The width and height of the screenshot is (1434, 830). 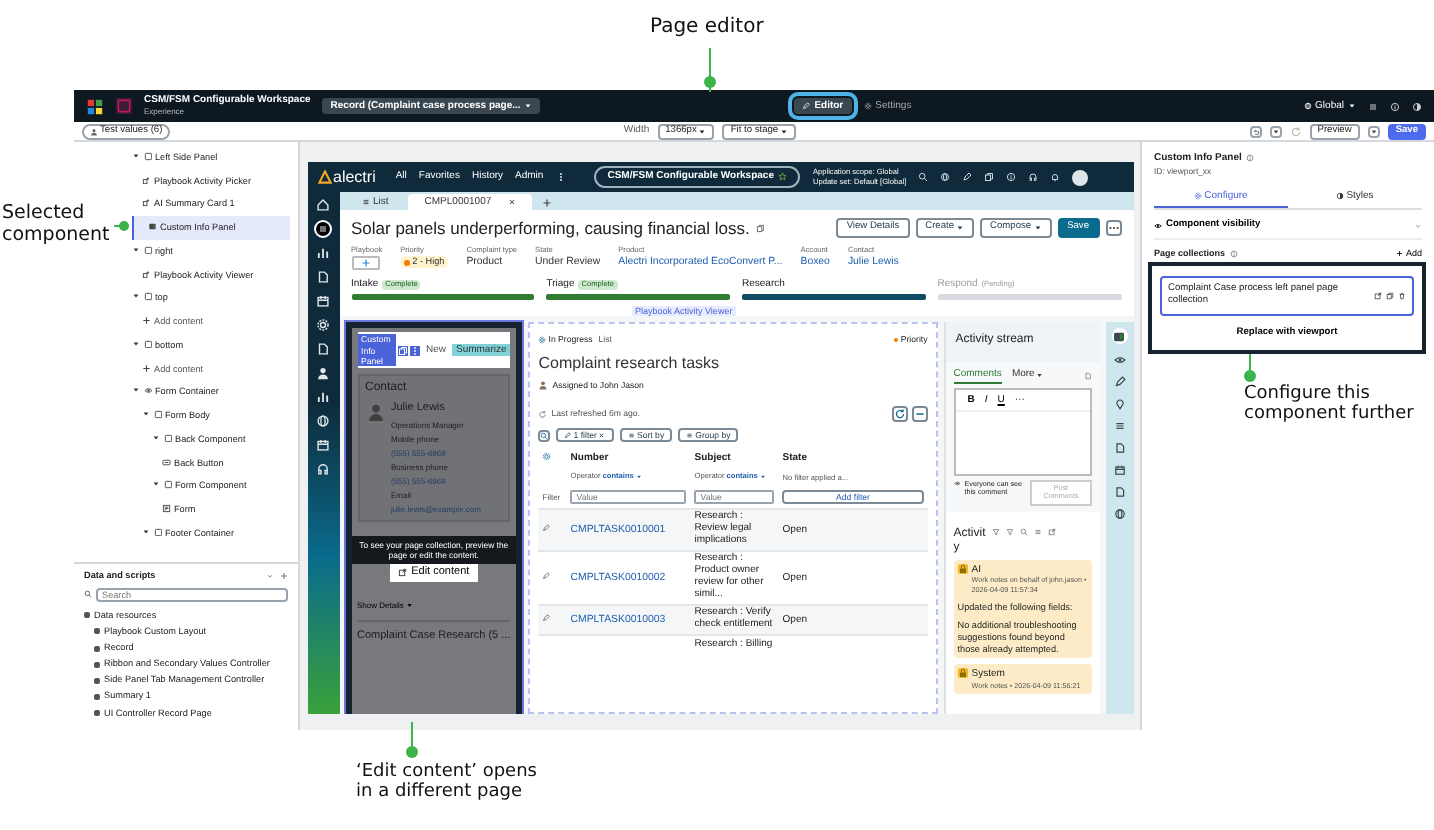 What do you see at coordinates (1402, 296) in the screenshot?
I see `delete-icon` at bounding box center [1402, 296].